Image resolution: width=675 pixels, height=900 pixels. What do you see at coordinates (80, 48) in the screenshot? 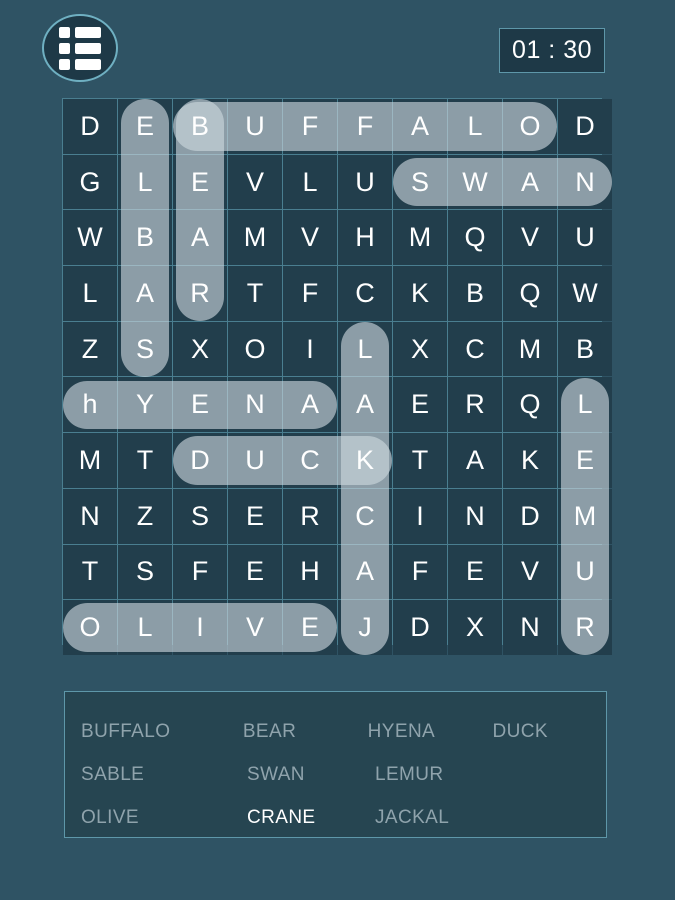
I see `menu-button` at bounding box center [80, 48].